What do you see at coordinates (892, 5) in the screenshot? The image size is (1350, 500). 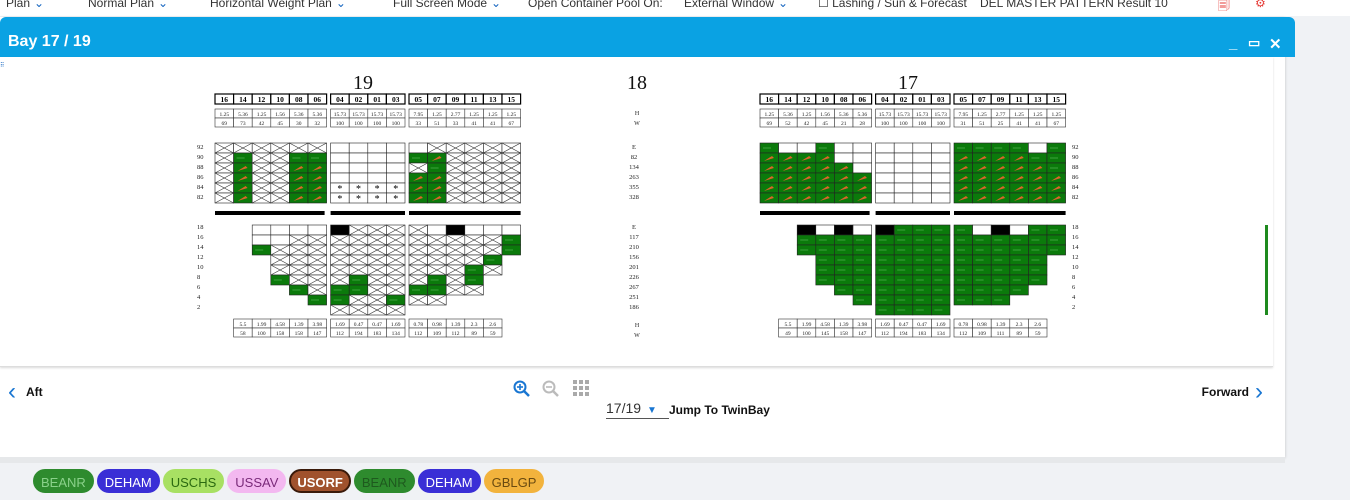 I see `lashing-checkbox: ☐ Lashing / Sun & Forecast` at bounding box center [892, 5].